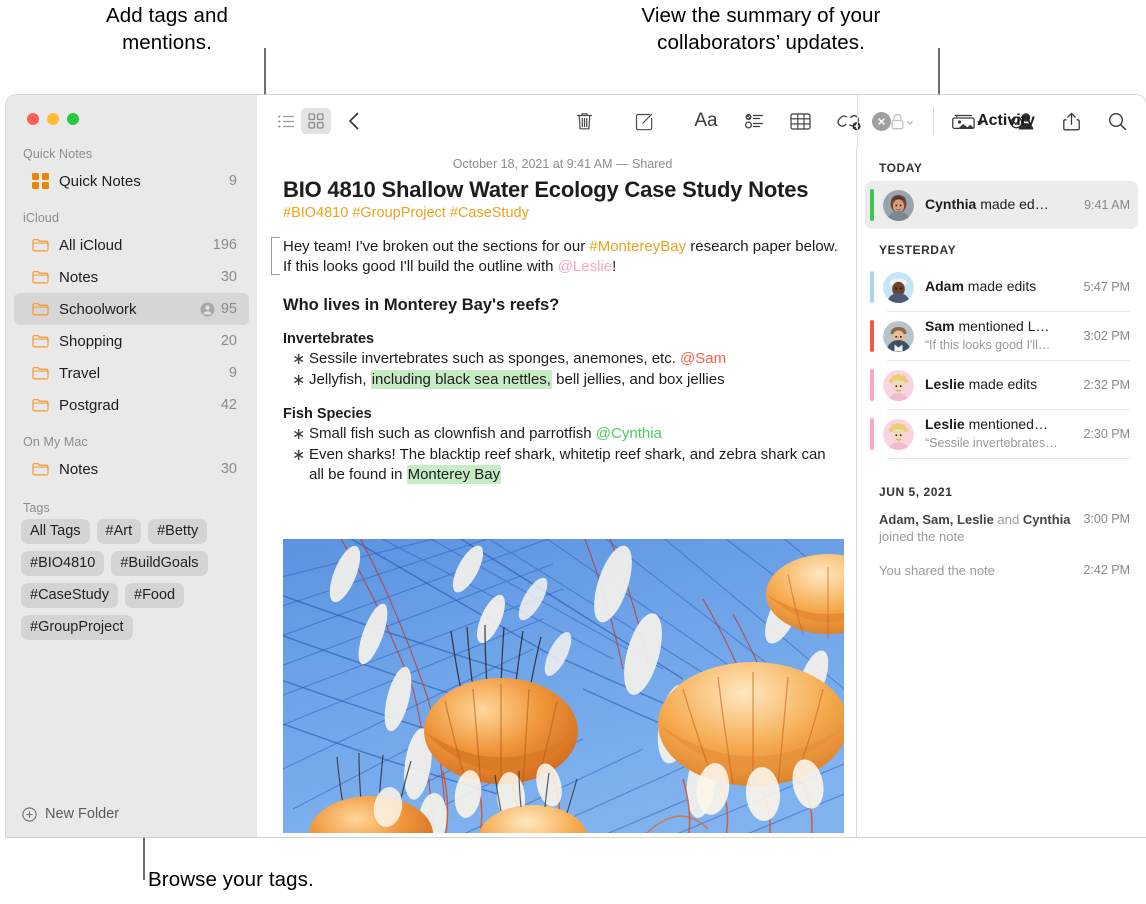 This screenshot has width=1146, height=904. Describe the element at coordinates (637, 246) in the screenshot. I see `inline-tag-montereybay: #MontereyBay` at that location.